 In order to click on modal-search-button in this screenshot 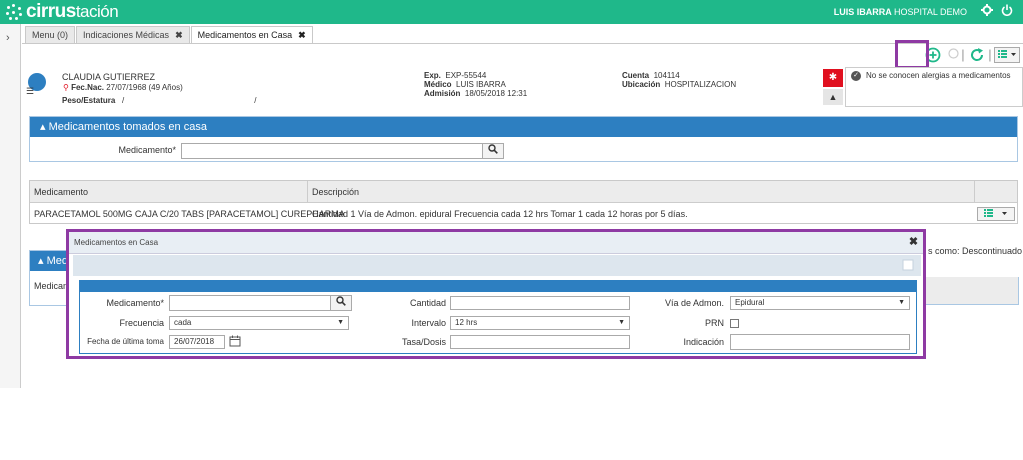, I will do `click(341, 303)`.